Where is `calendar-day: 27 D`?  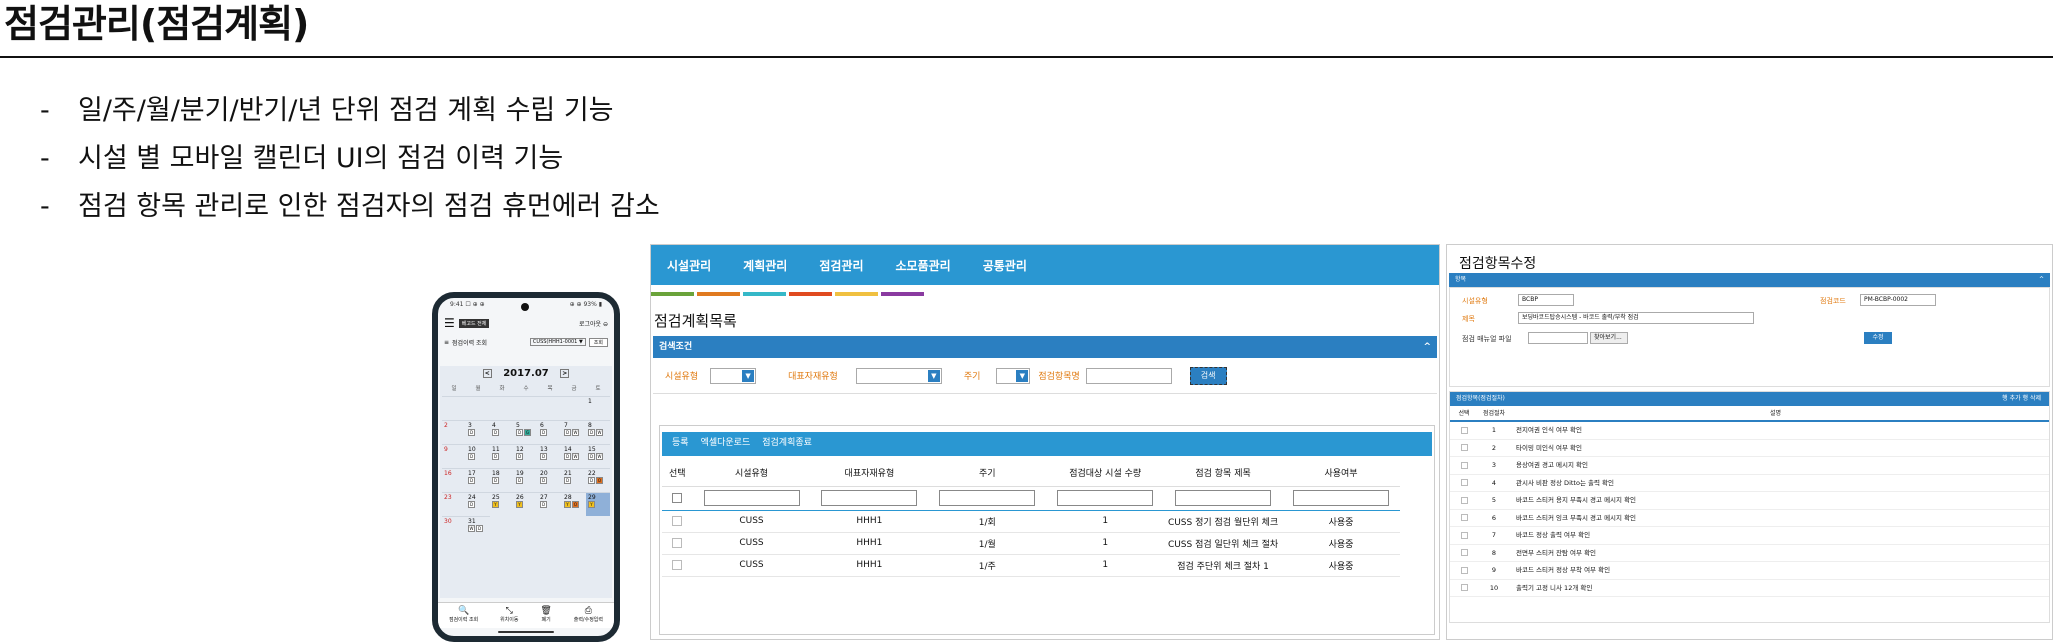
calendar-day: 27 D is located at coordinates (550, 504).